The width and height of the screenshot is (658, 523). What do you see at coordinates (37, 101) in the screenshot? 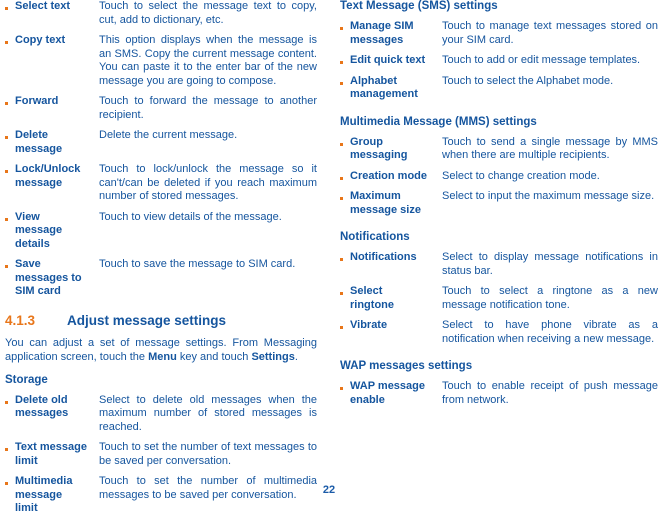
I see `option-term: Forward` at bounding box center [37, 101].